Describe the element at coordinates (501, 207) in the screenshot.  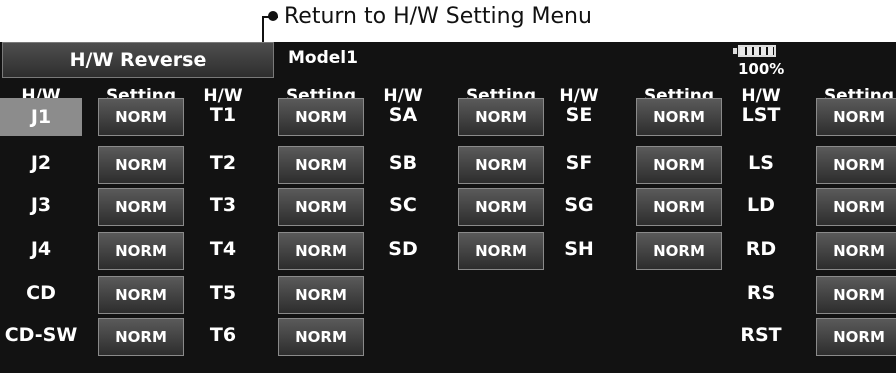
I see `setting-button-sc: NORM` at that location.